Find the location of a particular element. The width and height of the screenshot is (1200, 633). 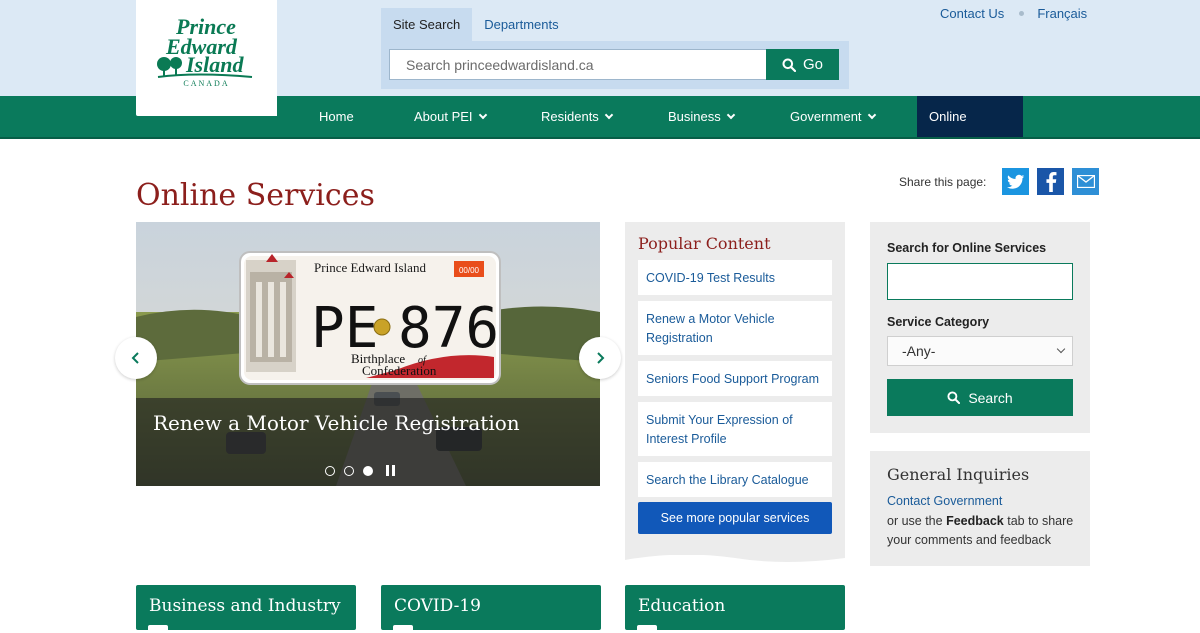

separator-dot is located at coordinates (1022, 13).